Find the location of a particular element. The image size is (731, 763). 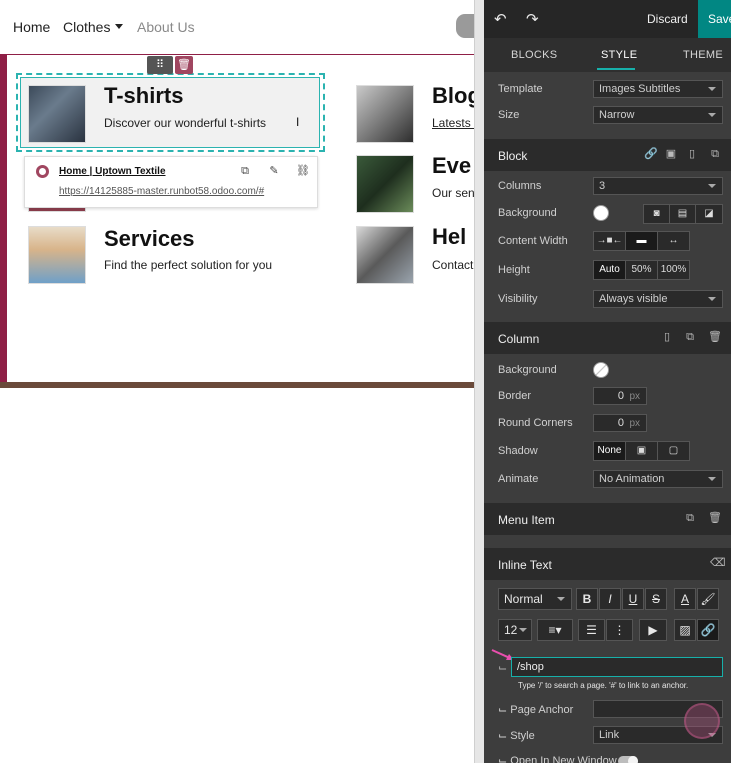

unlink-icon: ⛓ is located at coordinates (303, 171).